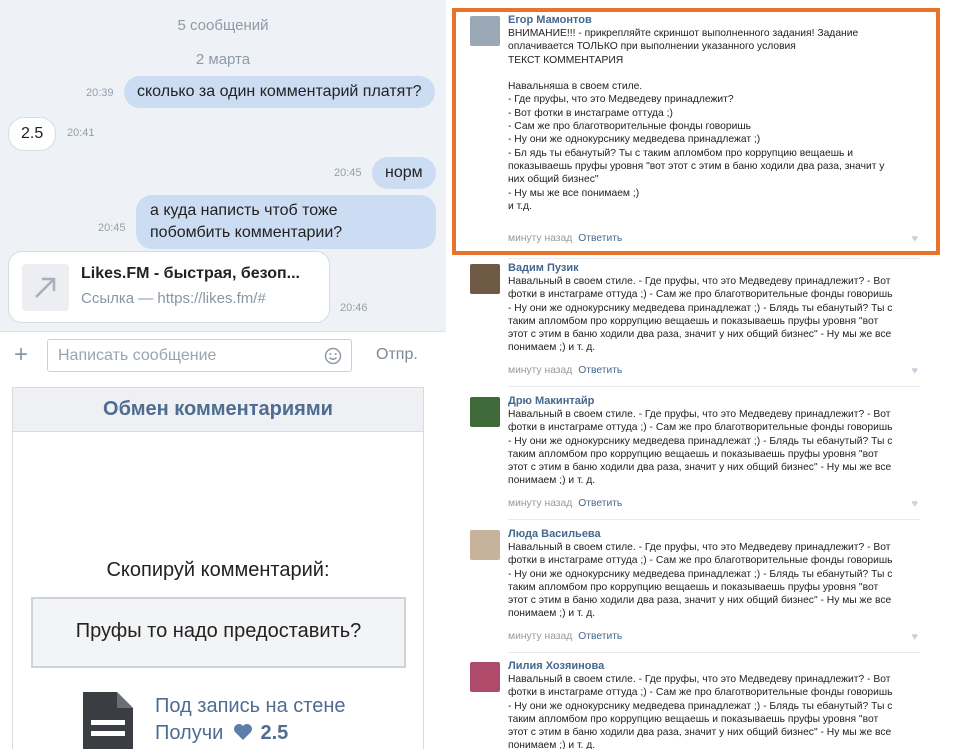 The width and height of the screenshot is (960, 749). What do you see at coordinates (107, 719) in the screenshot?
I see `document-icon` at bounding box center [107, 719].